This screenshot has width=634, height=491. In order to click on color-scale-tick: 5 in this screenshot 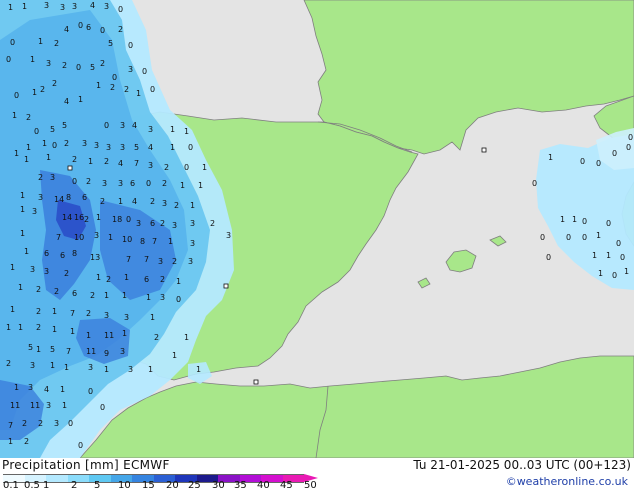, I will do `click(97, 485)`.